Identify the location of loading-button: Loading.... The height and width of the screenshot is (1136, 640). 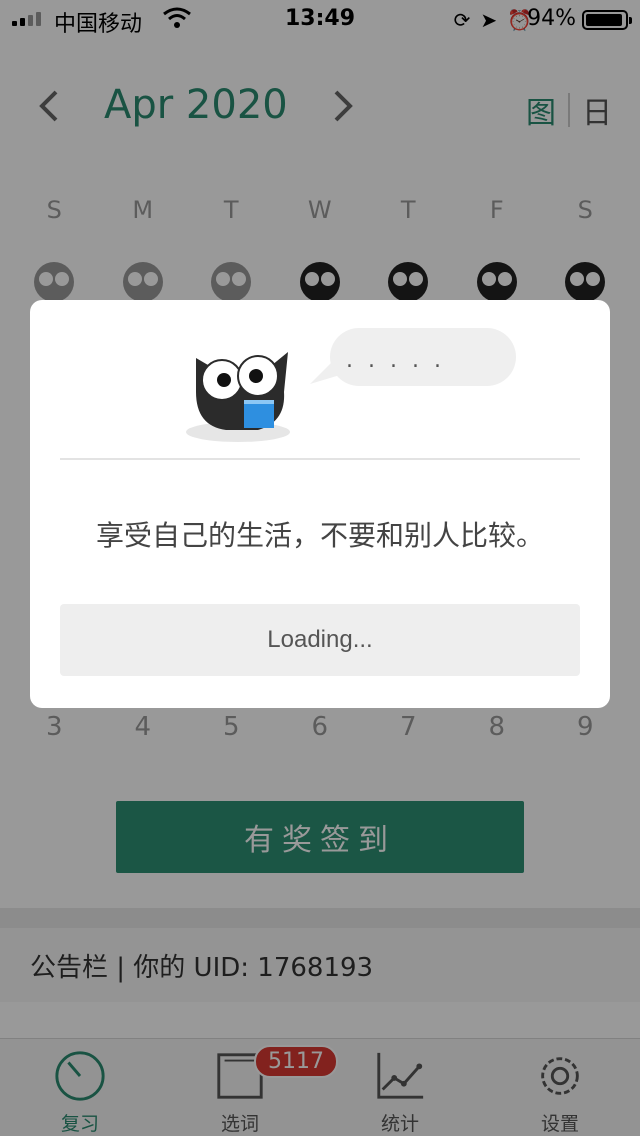
(320, 640).